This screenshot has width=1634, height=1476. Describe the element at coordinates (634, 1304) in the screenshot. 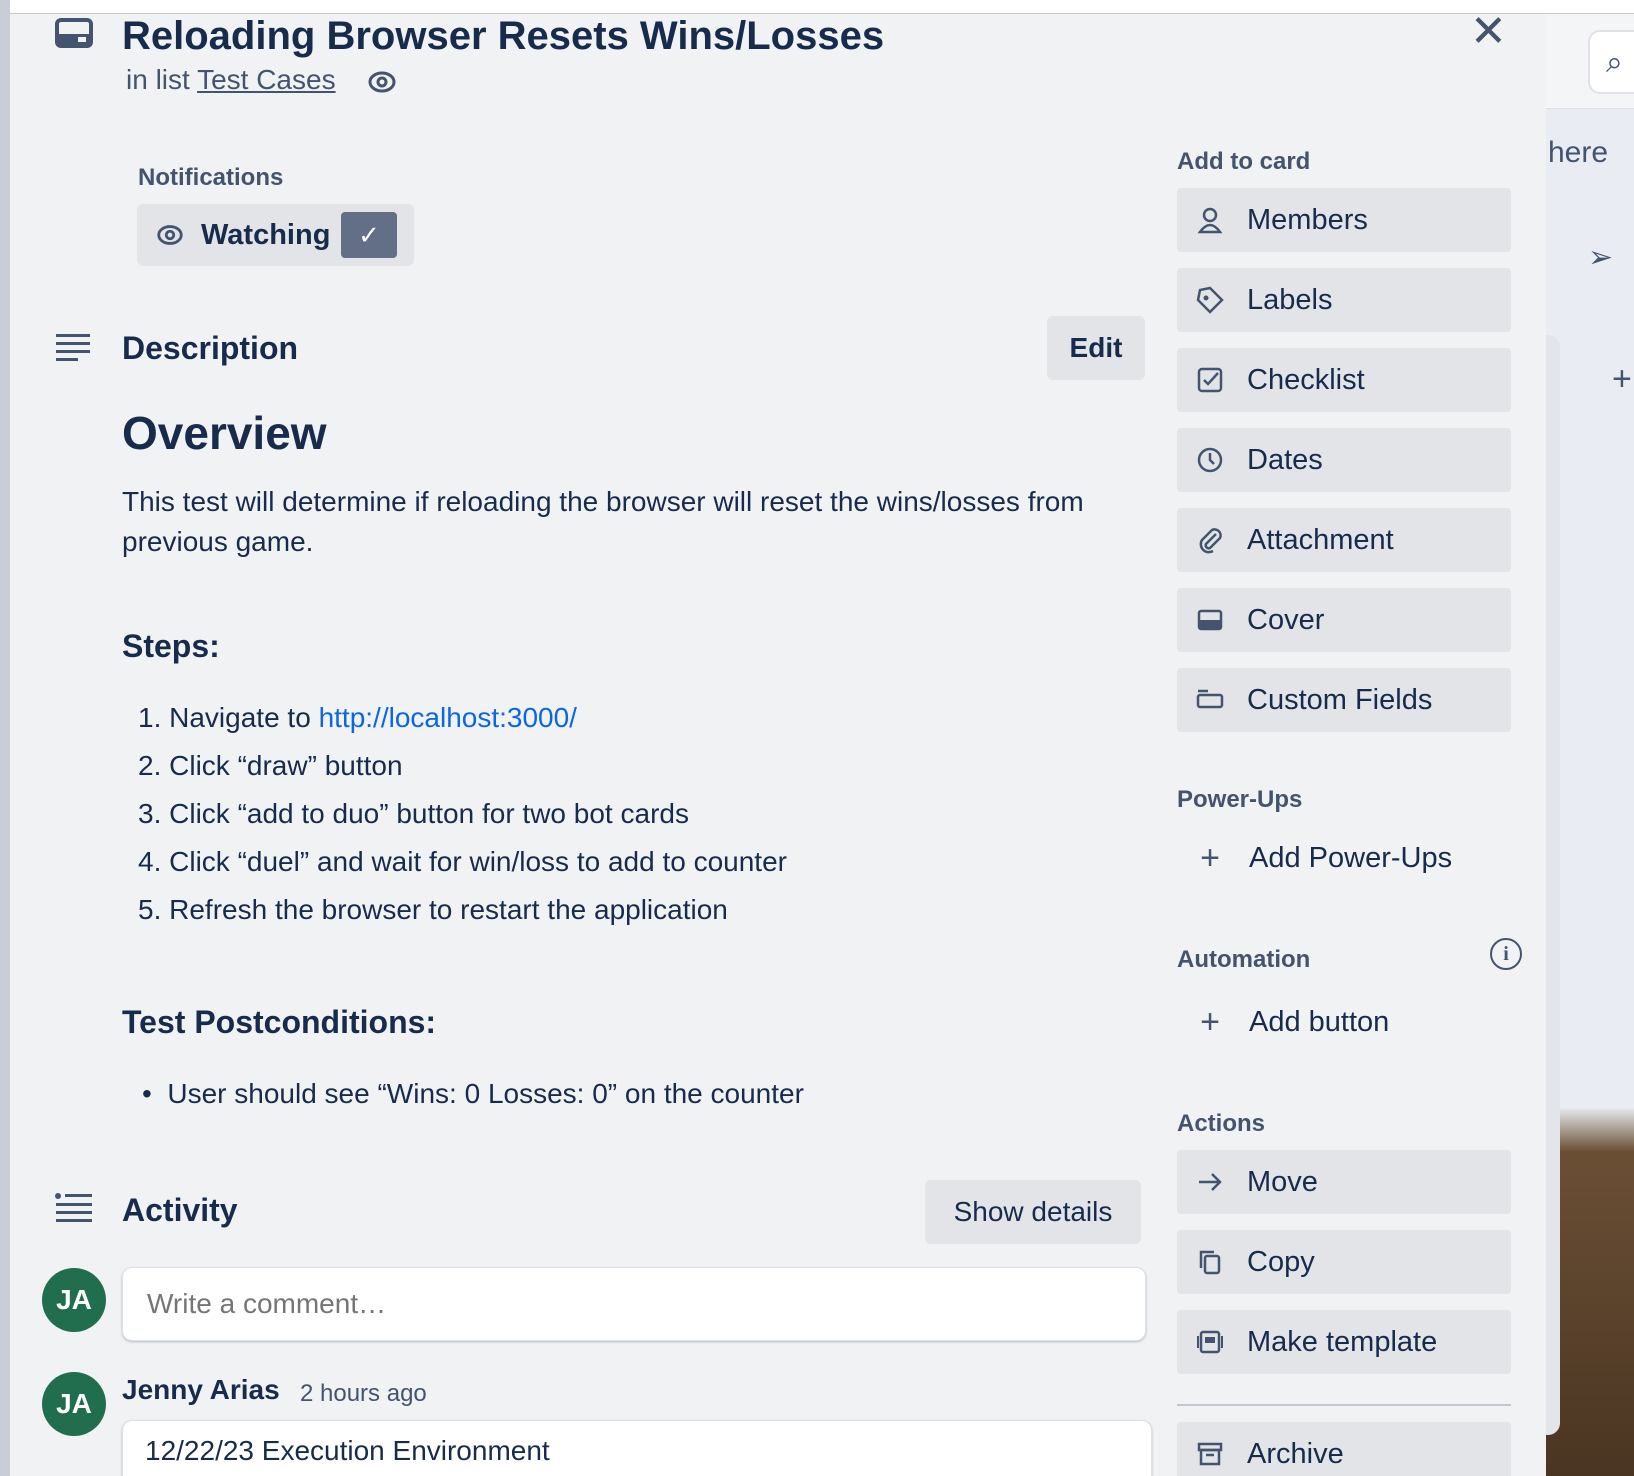

I see `comment-input` at that location.